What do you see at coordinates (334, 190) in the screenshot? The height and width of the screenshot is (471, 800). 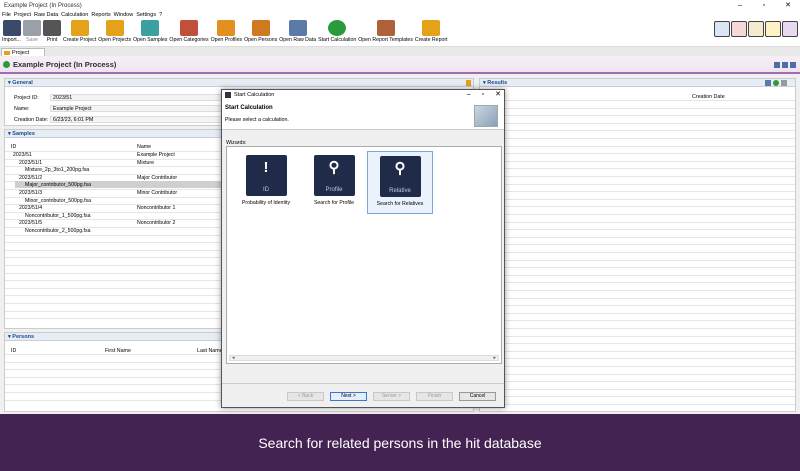 I see `profile-badge: Profile` at bounding box center [334, 190].